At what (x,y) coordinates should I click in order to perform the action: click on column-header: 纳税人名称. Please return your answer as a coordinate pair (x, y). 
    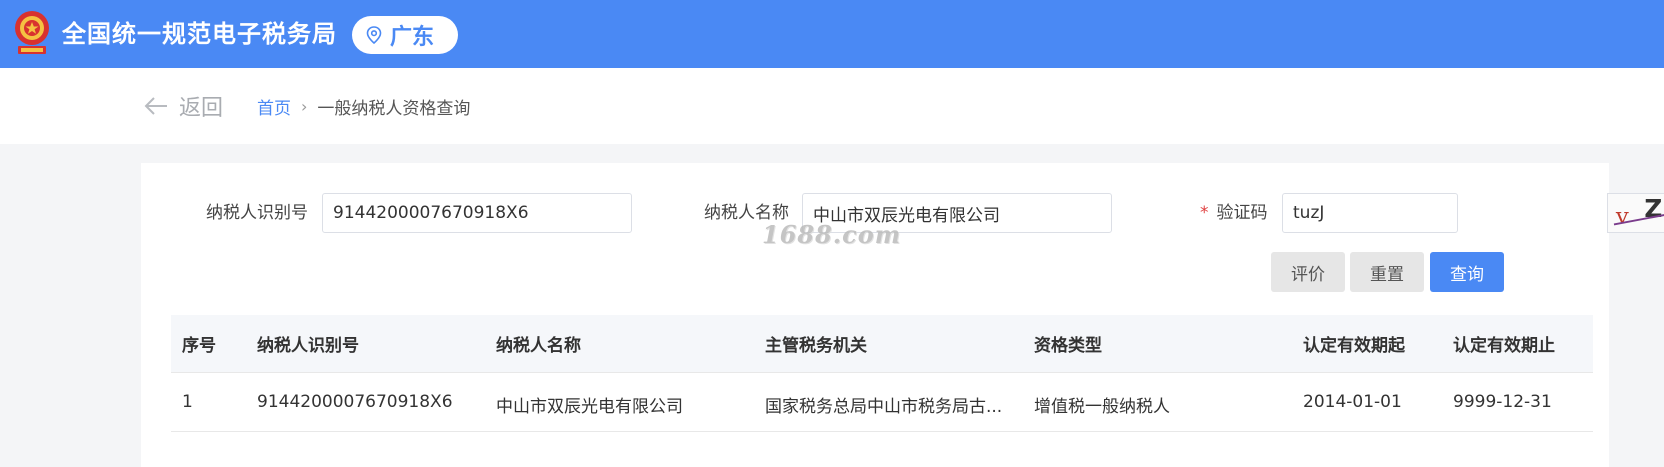
    Looking at the image, I should click on (538, 346).